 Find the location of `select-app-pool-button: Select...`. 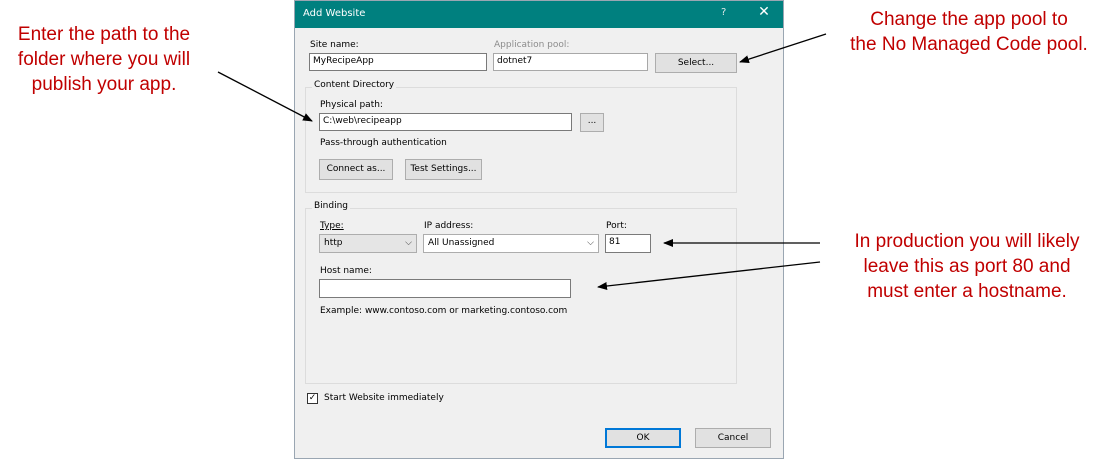

select-app-pool-button: Select... is located at coordinates (696, 63).